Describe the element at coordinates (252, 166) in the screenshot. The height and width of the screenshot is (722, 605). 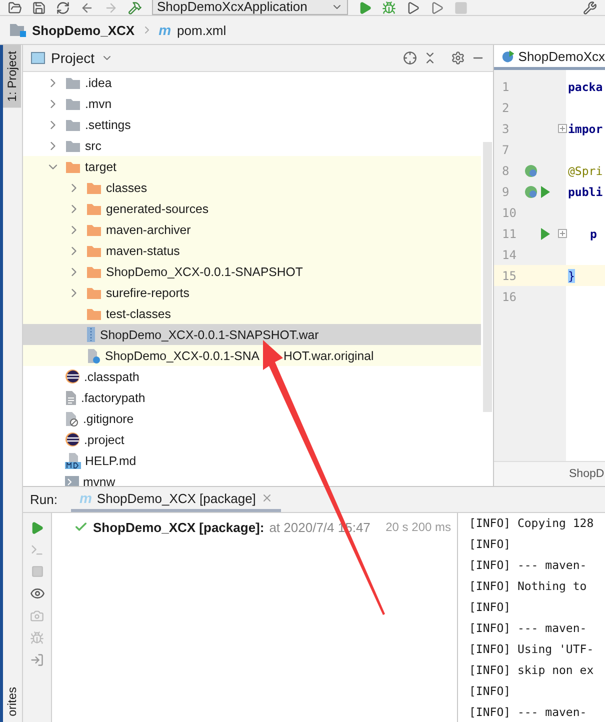
I see `tree-row: target` at that location.